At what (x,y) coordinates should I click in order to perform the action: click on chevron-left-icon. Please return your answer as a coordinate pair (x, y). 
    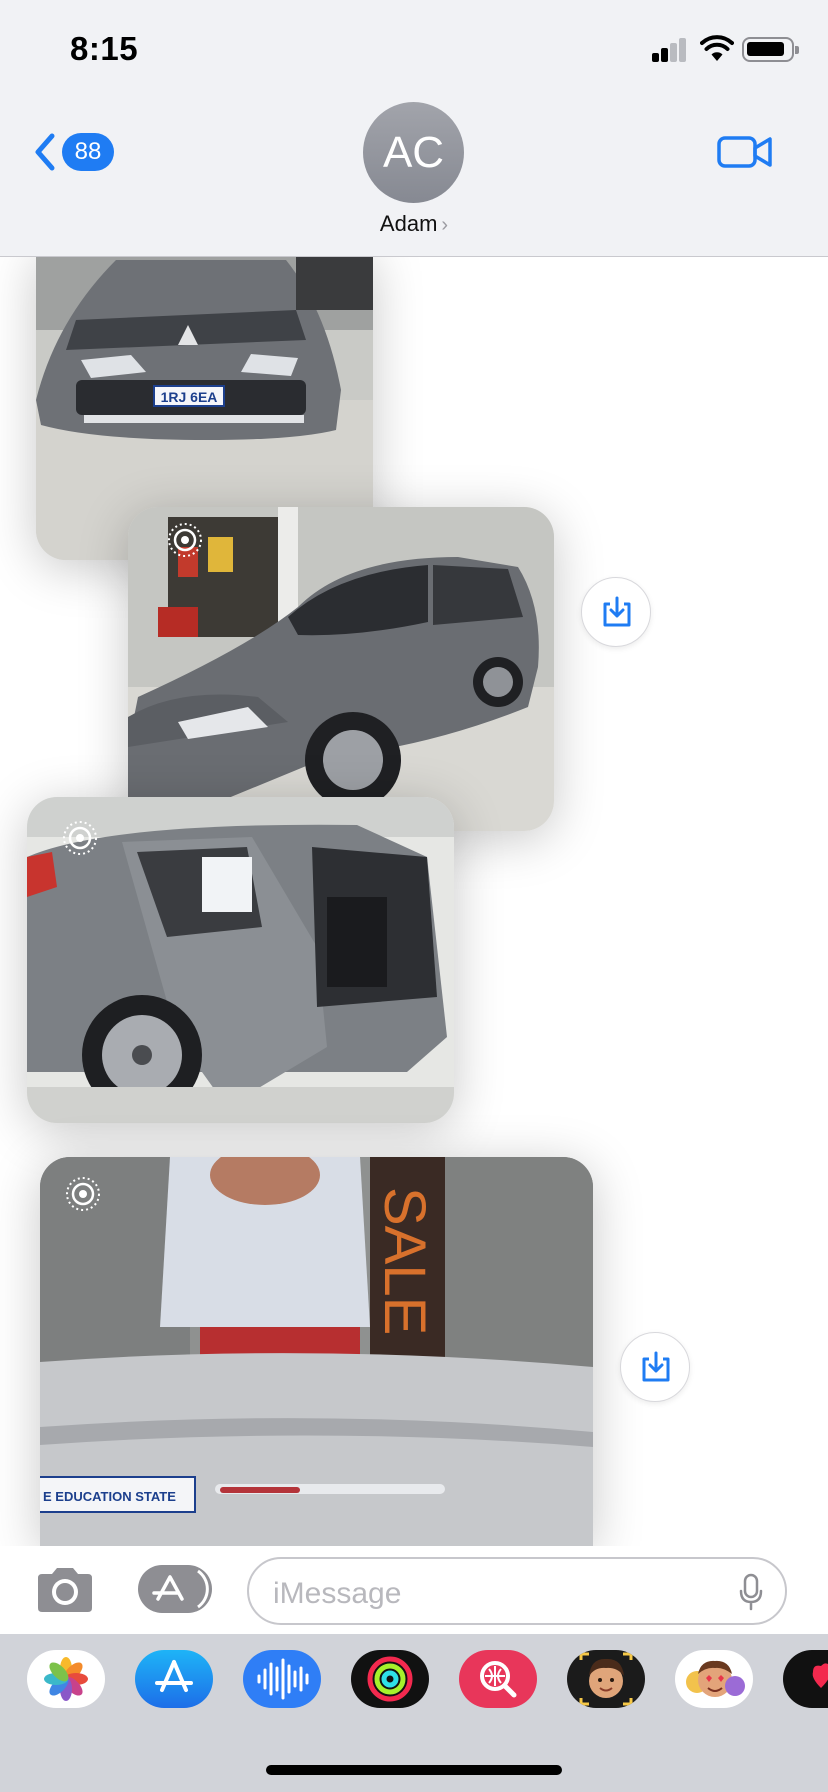
    Looking at the image, I should click on (45, 152).